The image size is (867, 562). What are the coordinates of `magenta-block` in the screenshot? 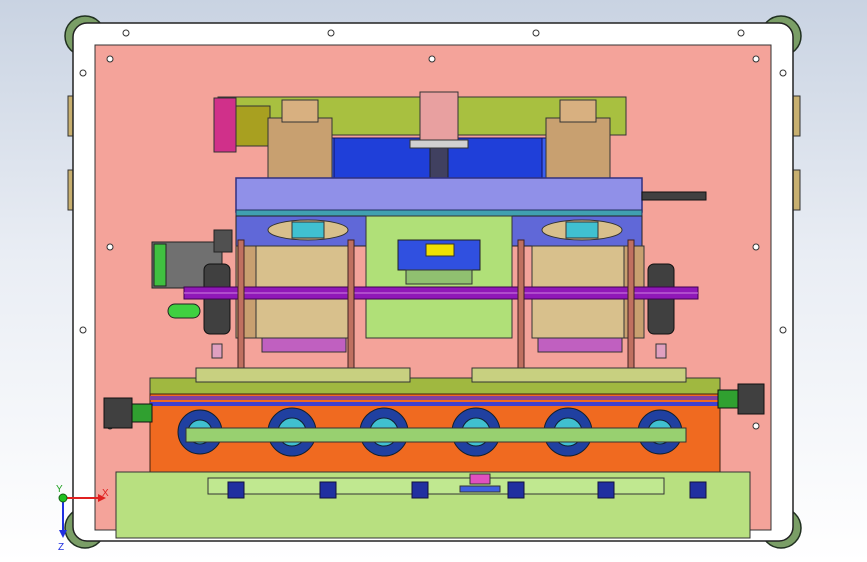 It's located at (480, 479).